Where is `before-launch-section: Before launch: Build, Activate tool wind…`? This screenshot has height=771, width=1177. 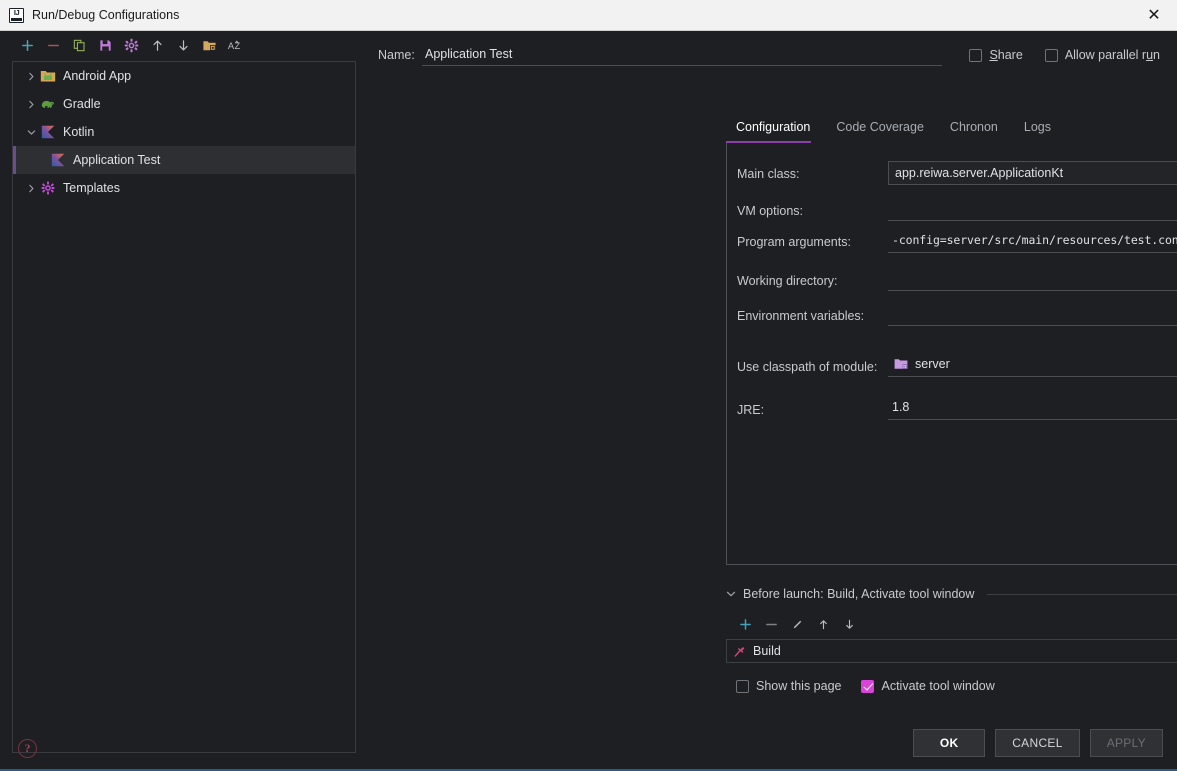
before-launch-section: Before launch: Build, Activate tool wind… is located at coordinates (951, 638).